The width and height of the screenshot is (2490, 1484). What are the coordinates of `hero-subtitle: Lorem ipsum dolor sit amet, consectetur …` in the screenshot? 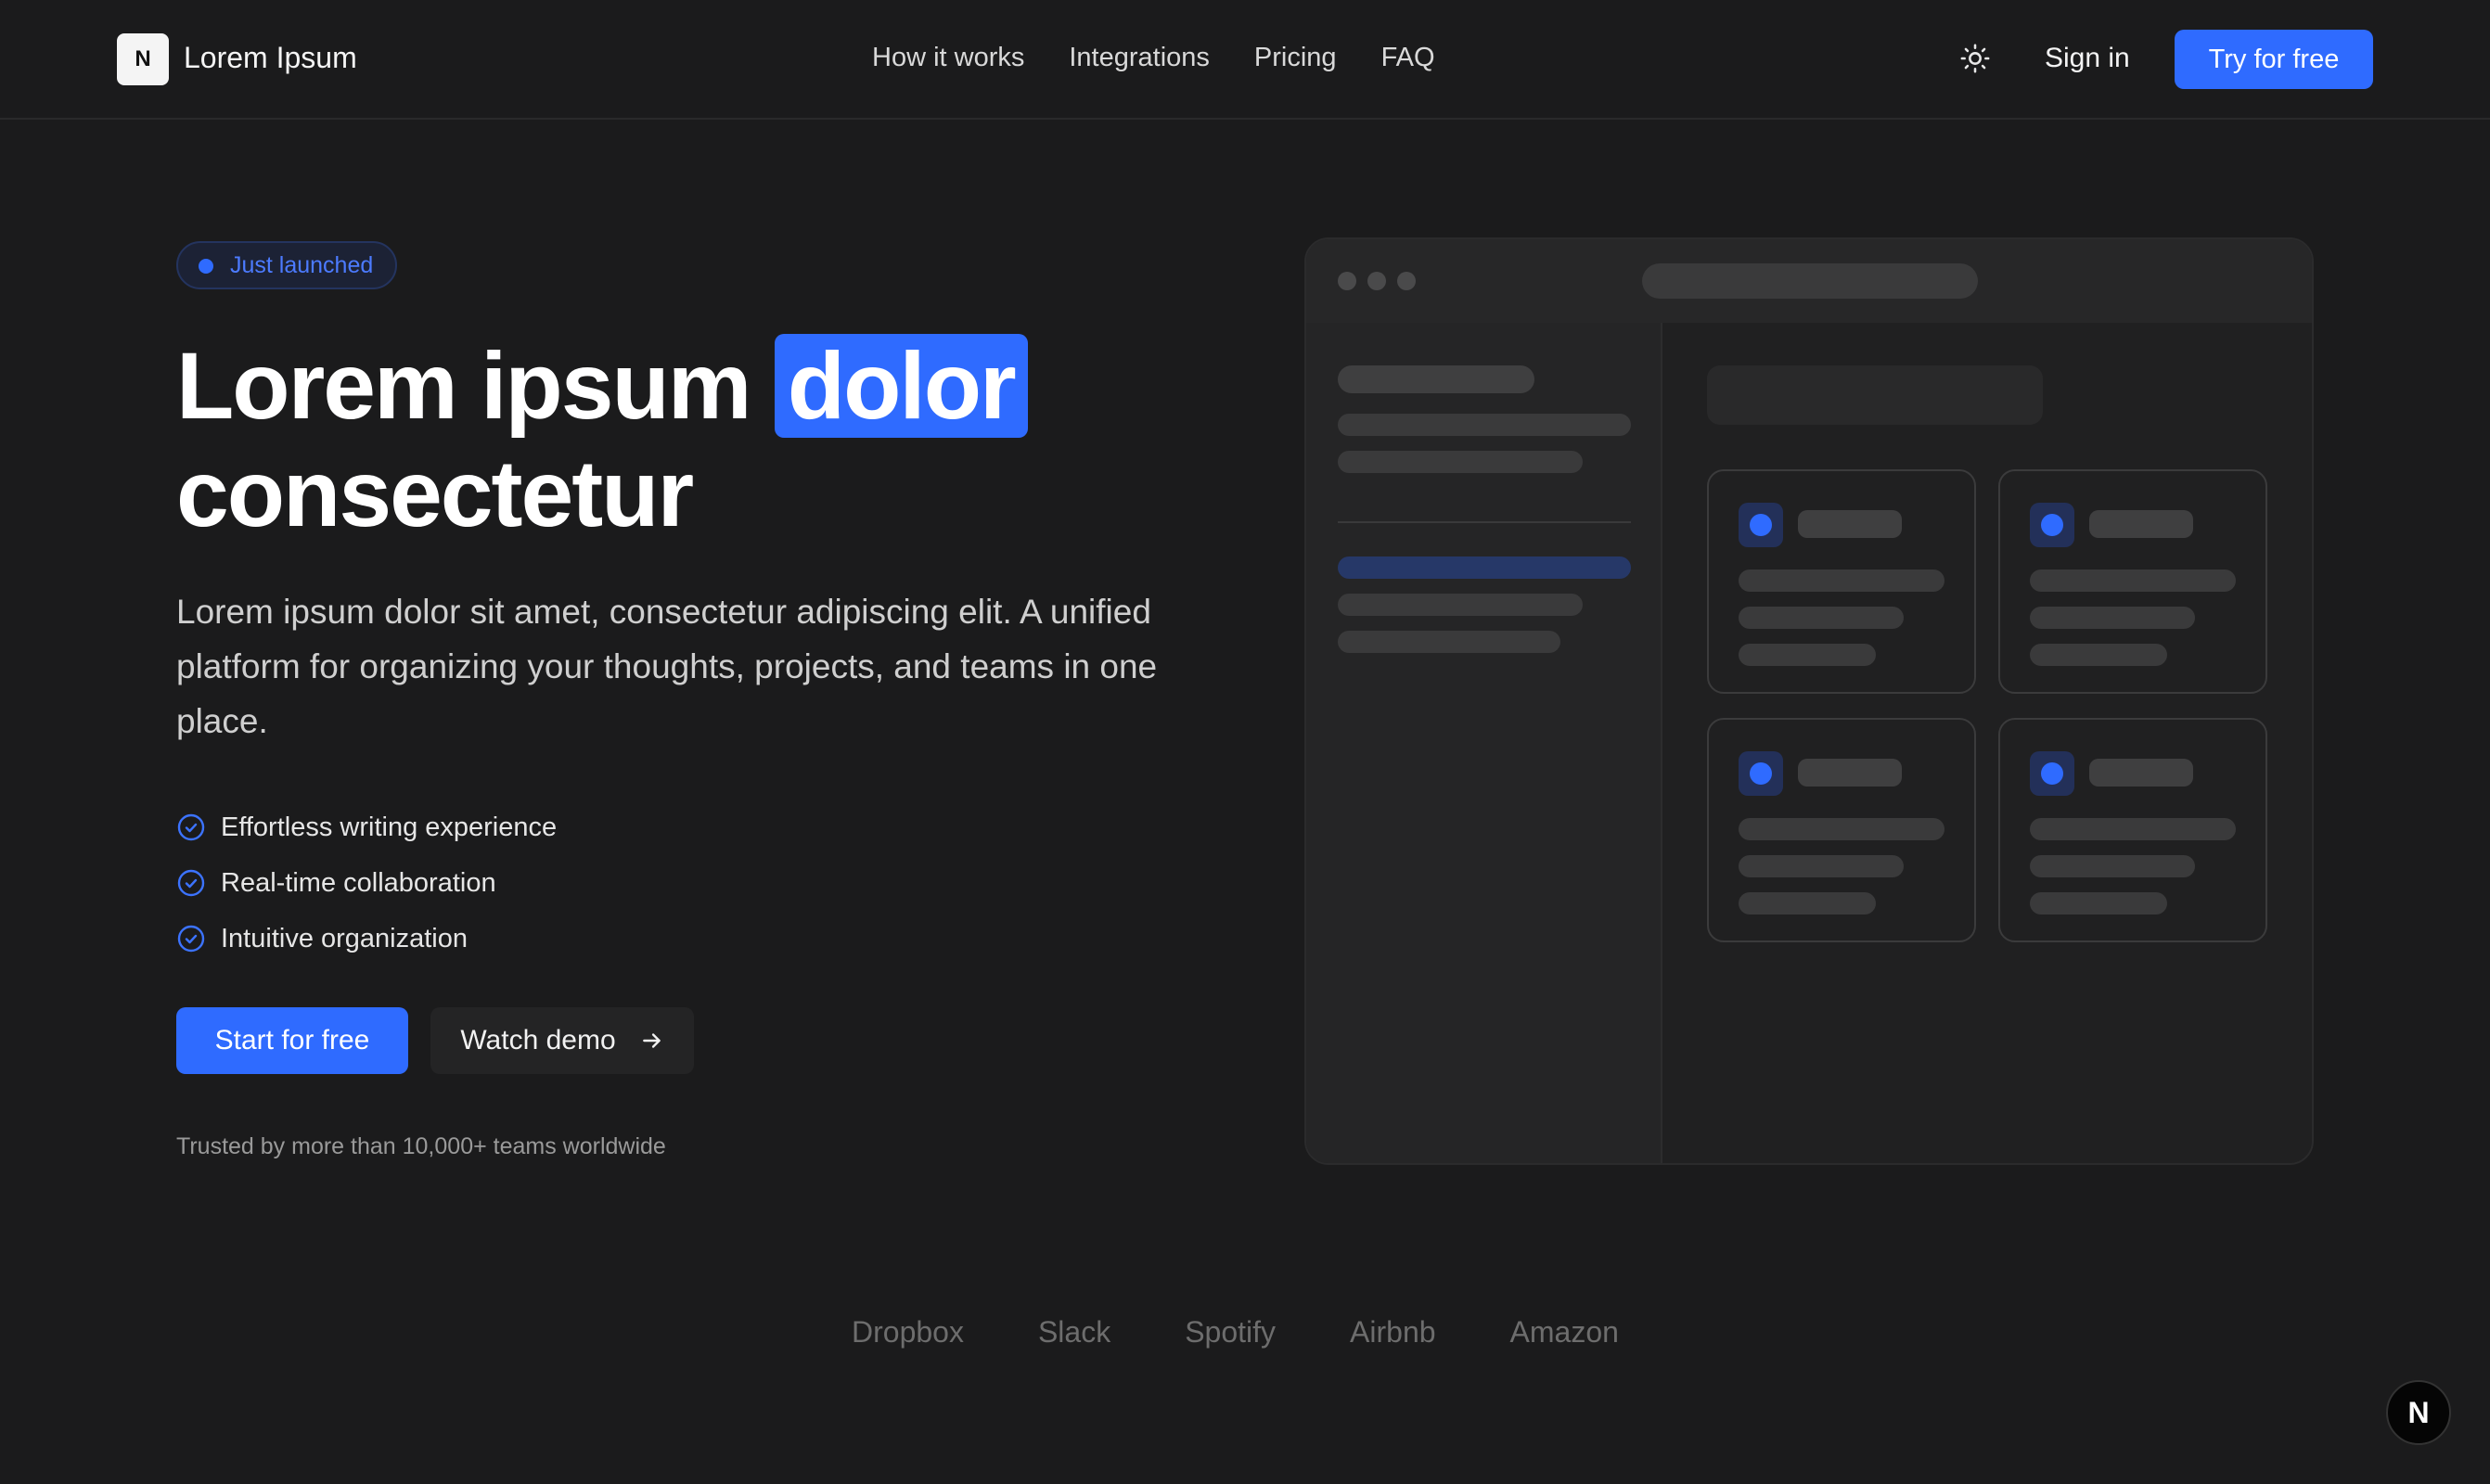 It's located at (667, 666).